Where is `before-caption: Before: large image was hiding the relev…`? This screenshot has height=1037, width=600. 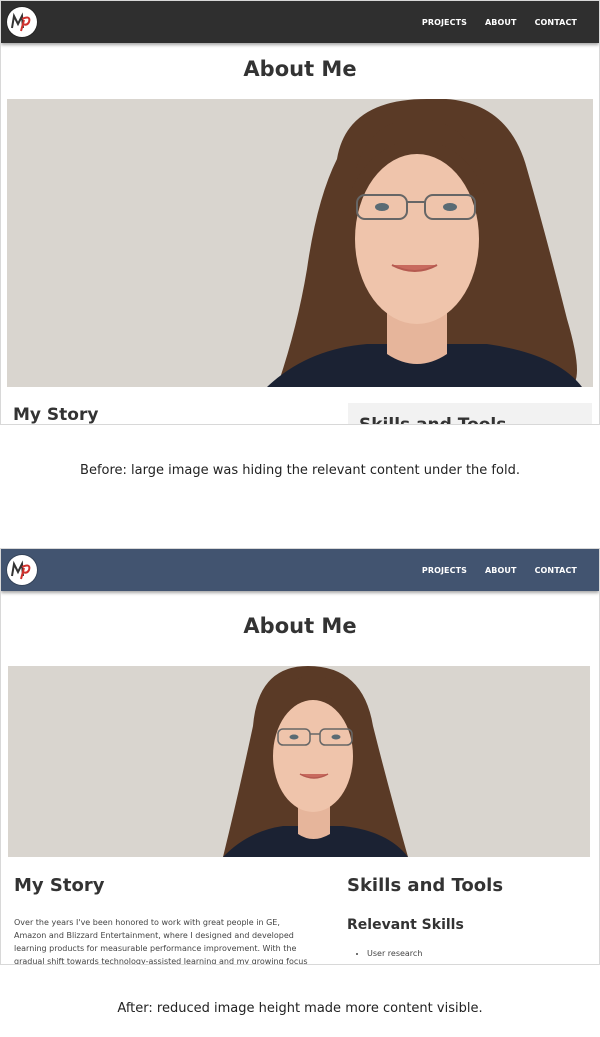
before-caption: Before: large image was hiding the relev… is located at coordinates (300, 470).